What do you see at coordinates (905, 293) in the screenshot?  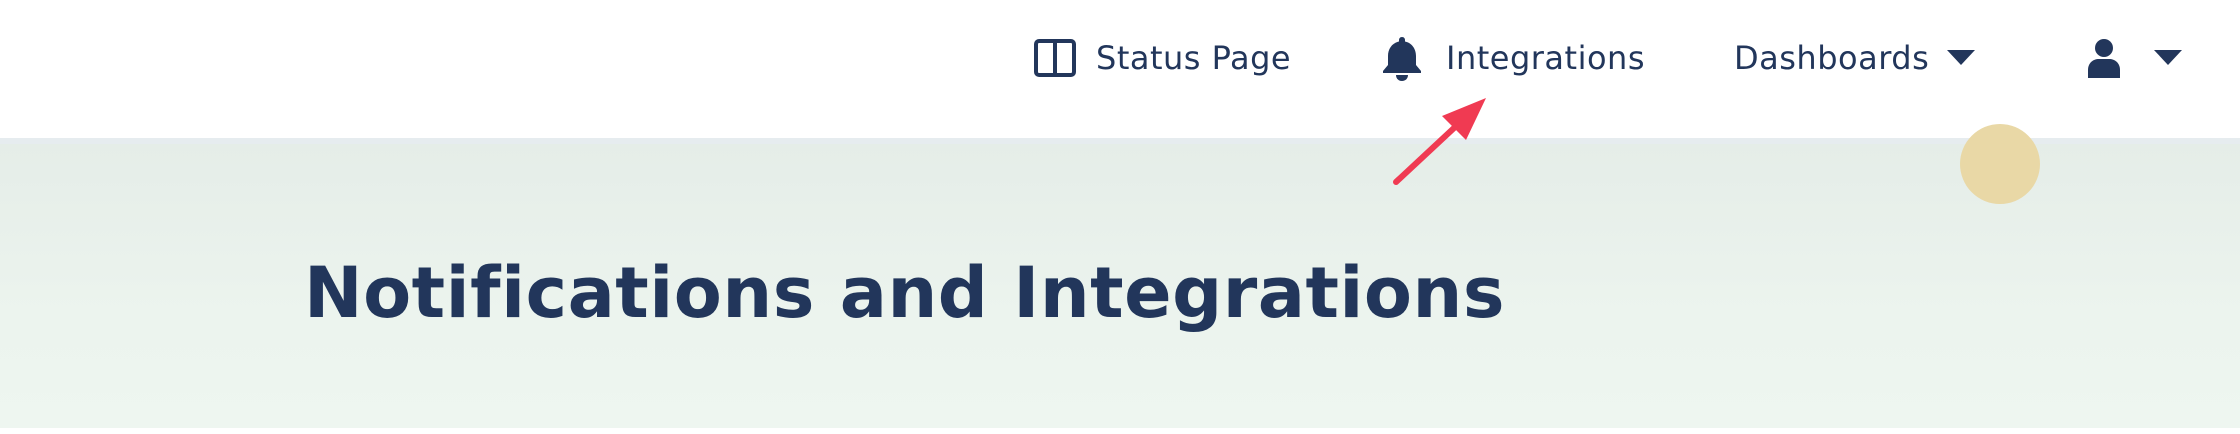 I see `page-title: Notifications and Integrations` at bounding box center [905, 293].